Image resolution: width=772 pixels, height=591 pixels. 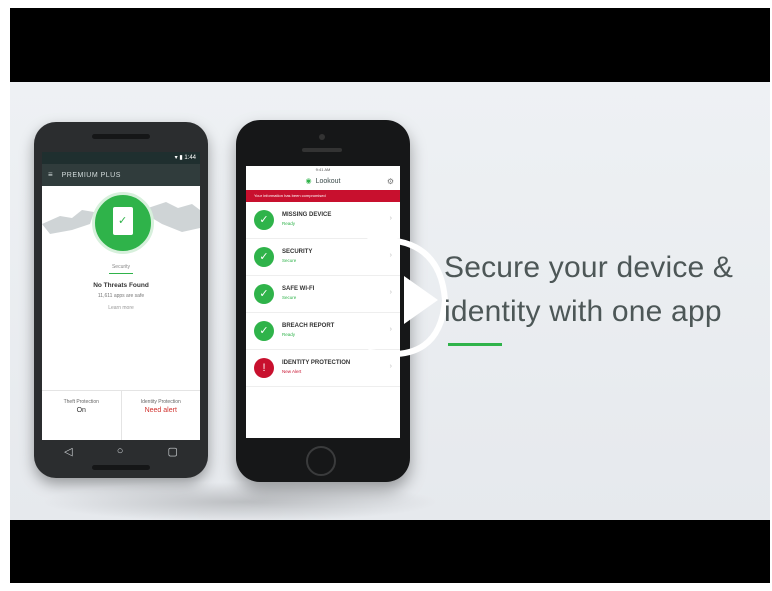 I want to click on earpiece, so click(x=322, y=150).